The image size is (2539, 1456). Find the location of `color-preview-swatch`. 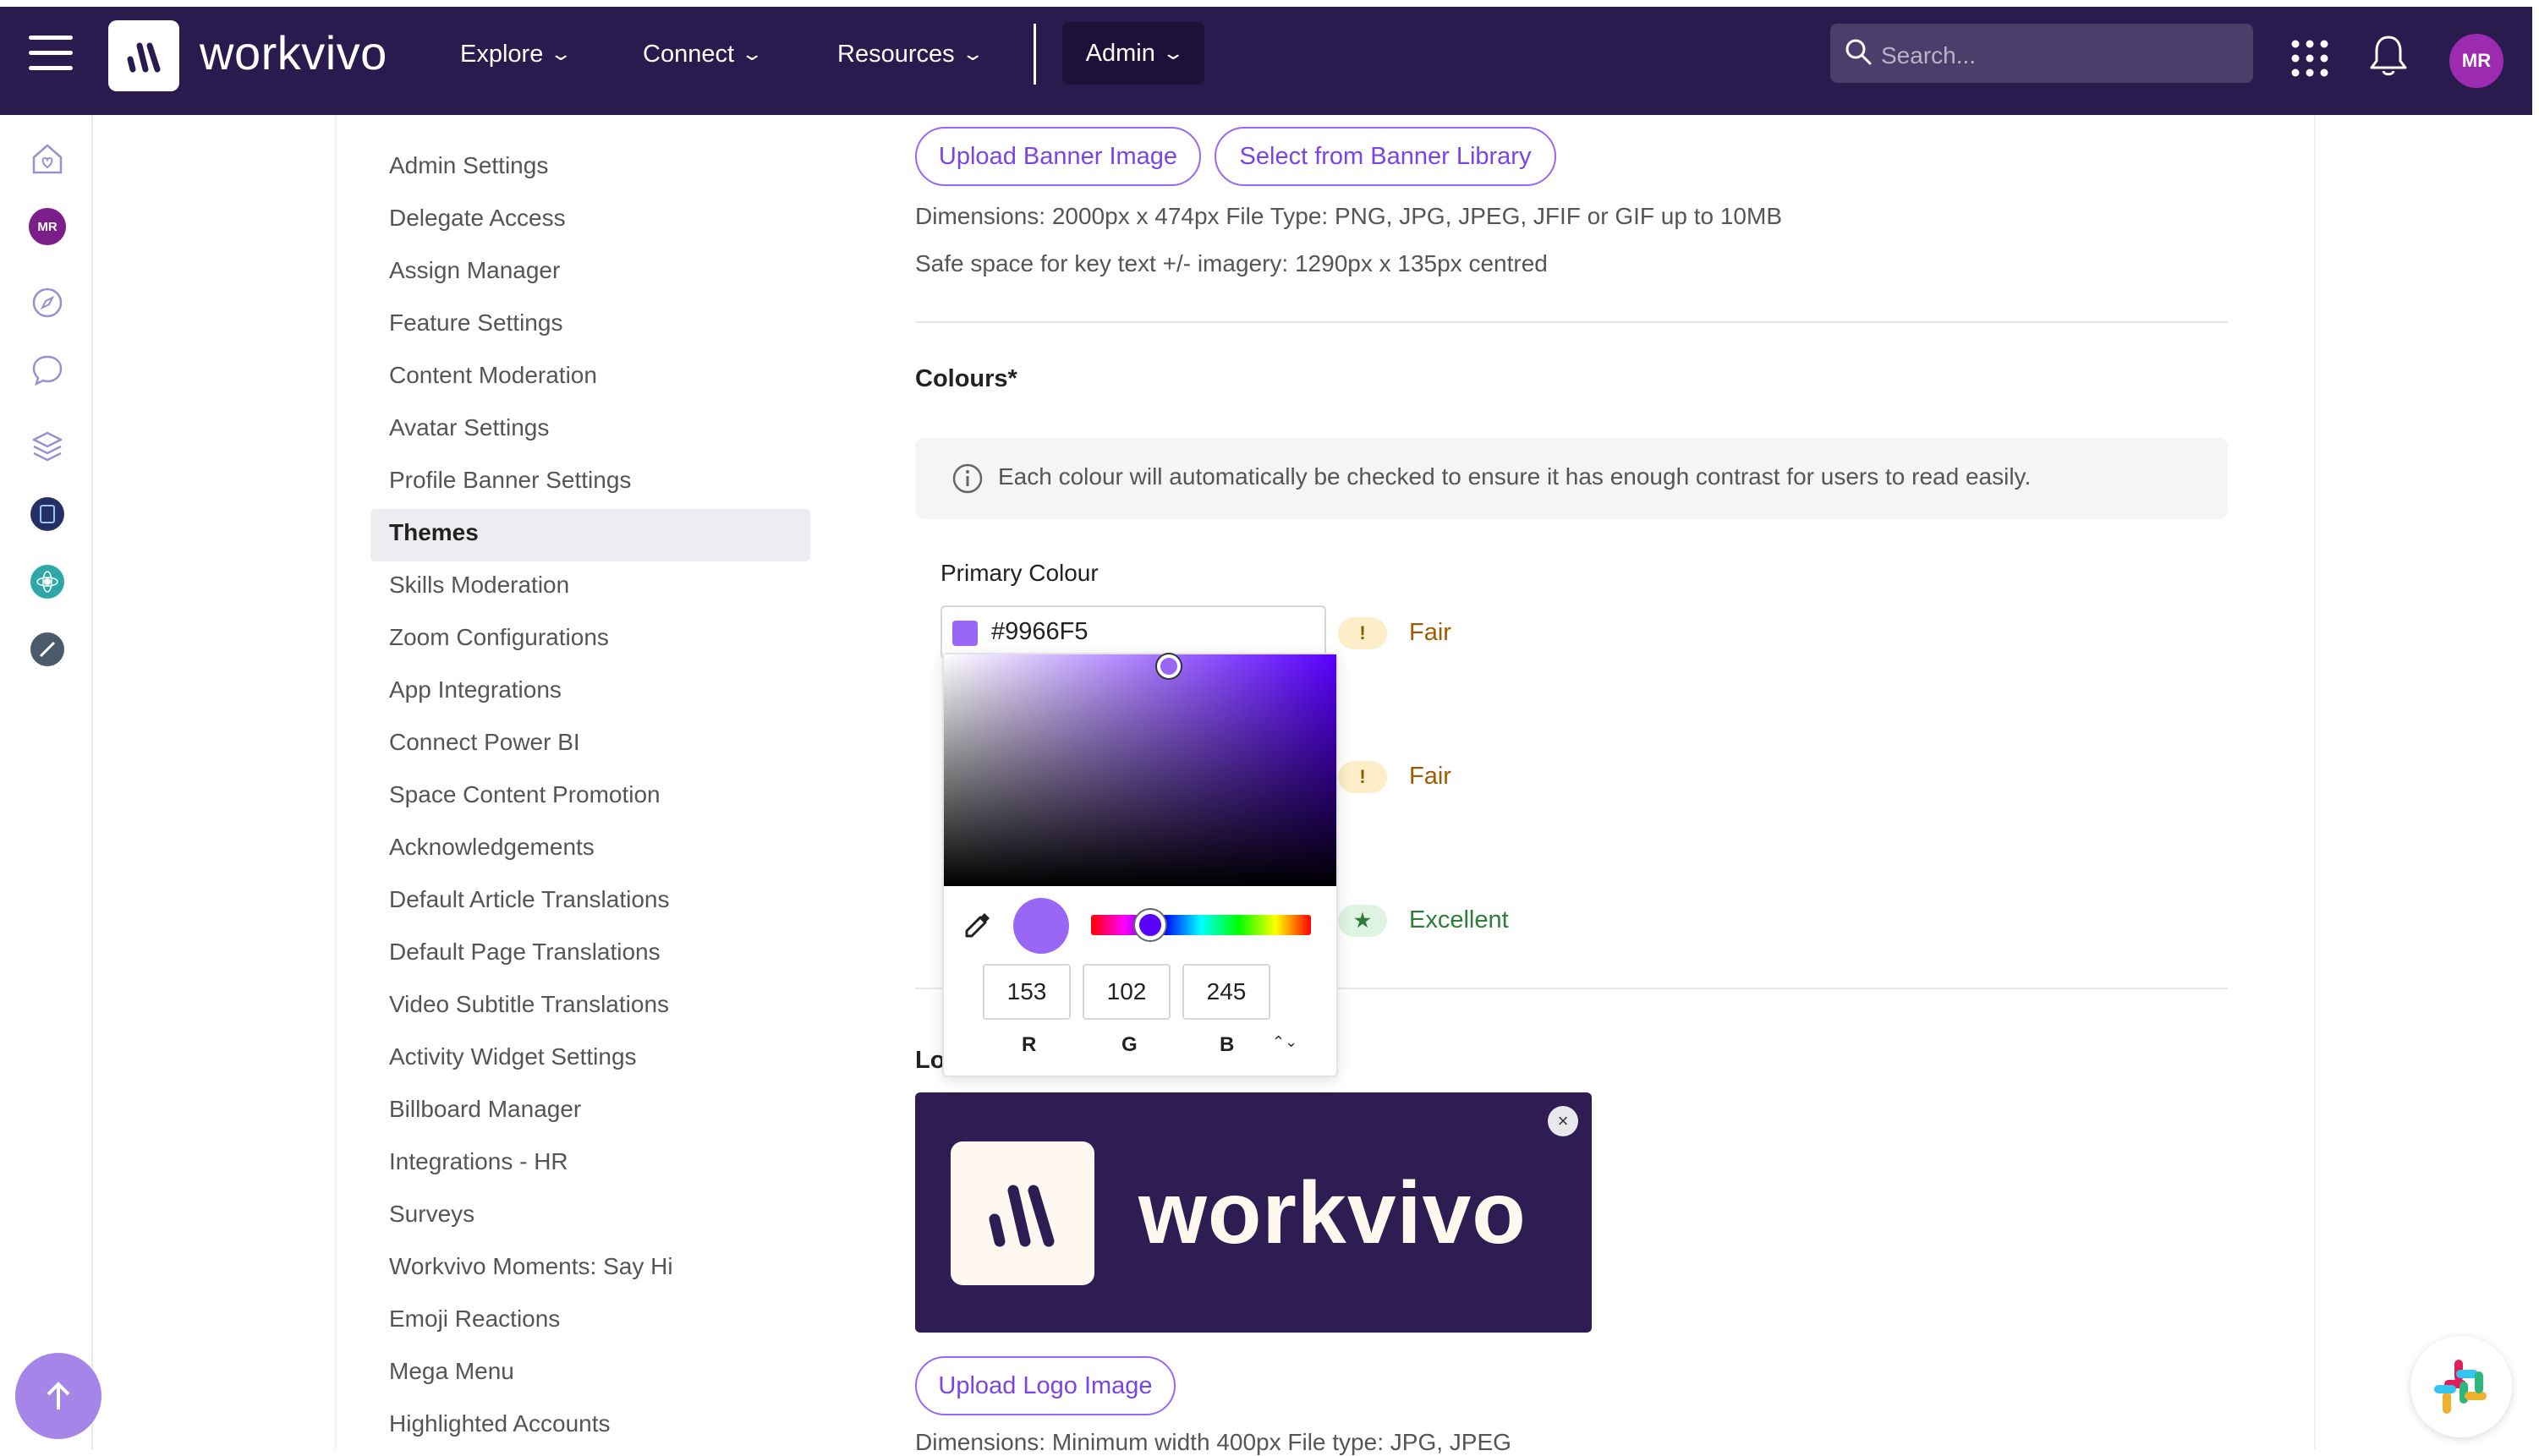

color-preview-swatch is located at coordinates (1041, 926).